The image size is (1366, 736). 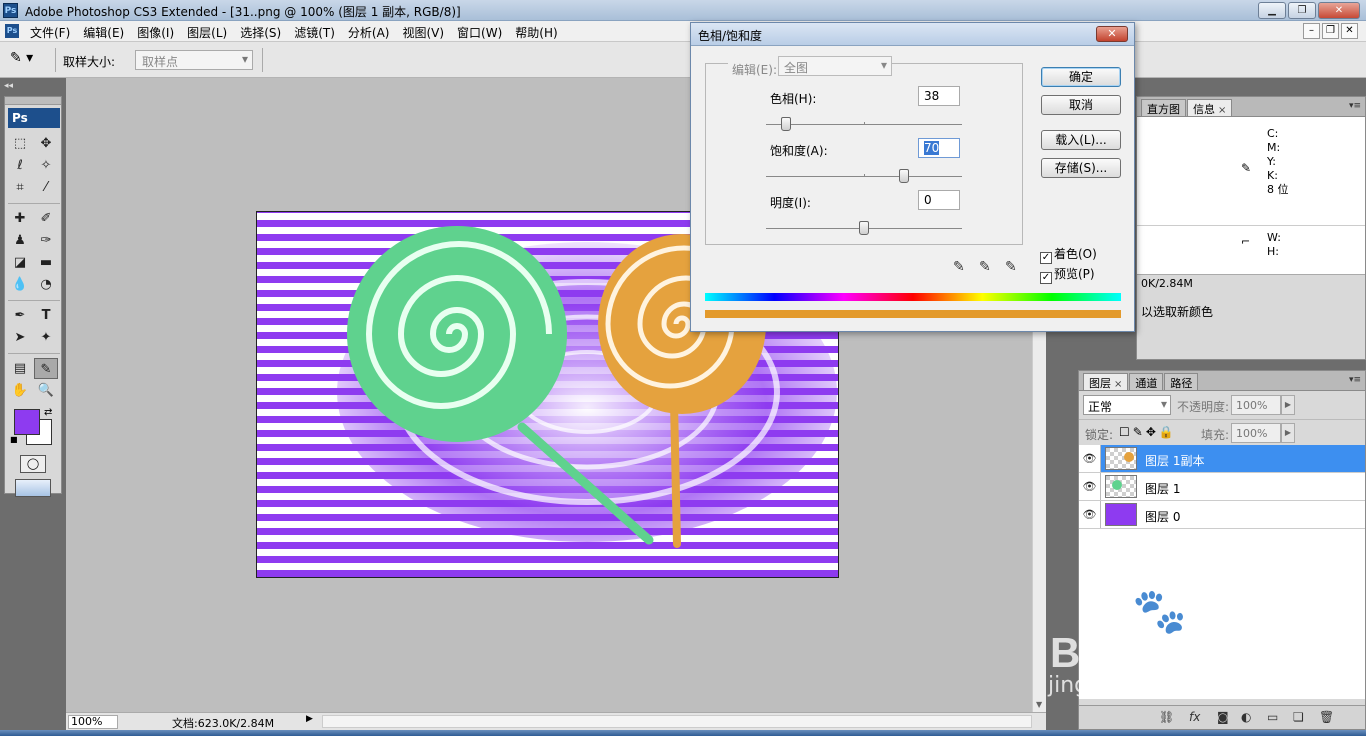 What do you see at coordinates (33, 101) in the screenshot?
I see `toolbox-grip` at bounding box center [33, 101].